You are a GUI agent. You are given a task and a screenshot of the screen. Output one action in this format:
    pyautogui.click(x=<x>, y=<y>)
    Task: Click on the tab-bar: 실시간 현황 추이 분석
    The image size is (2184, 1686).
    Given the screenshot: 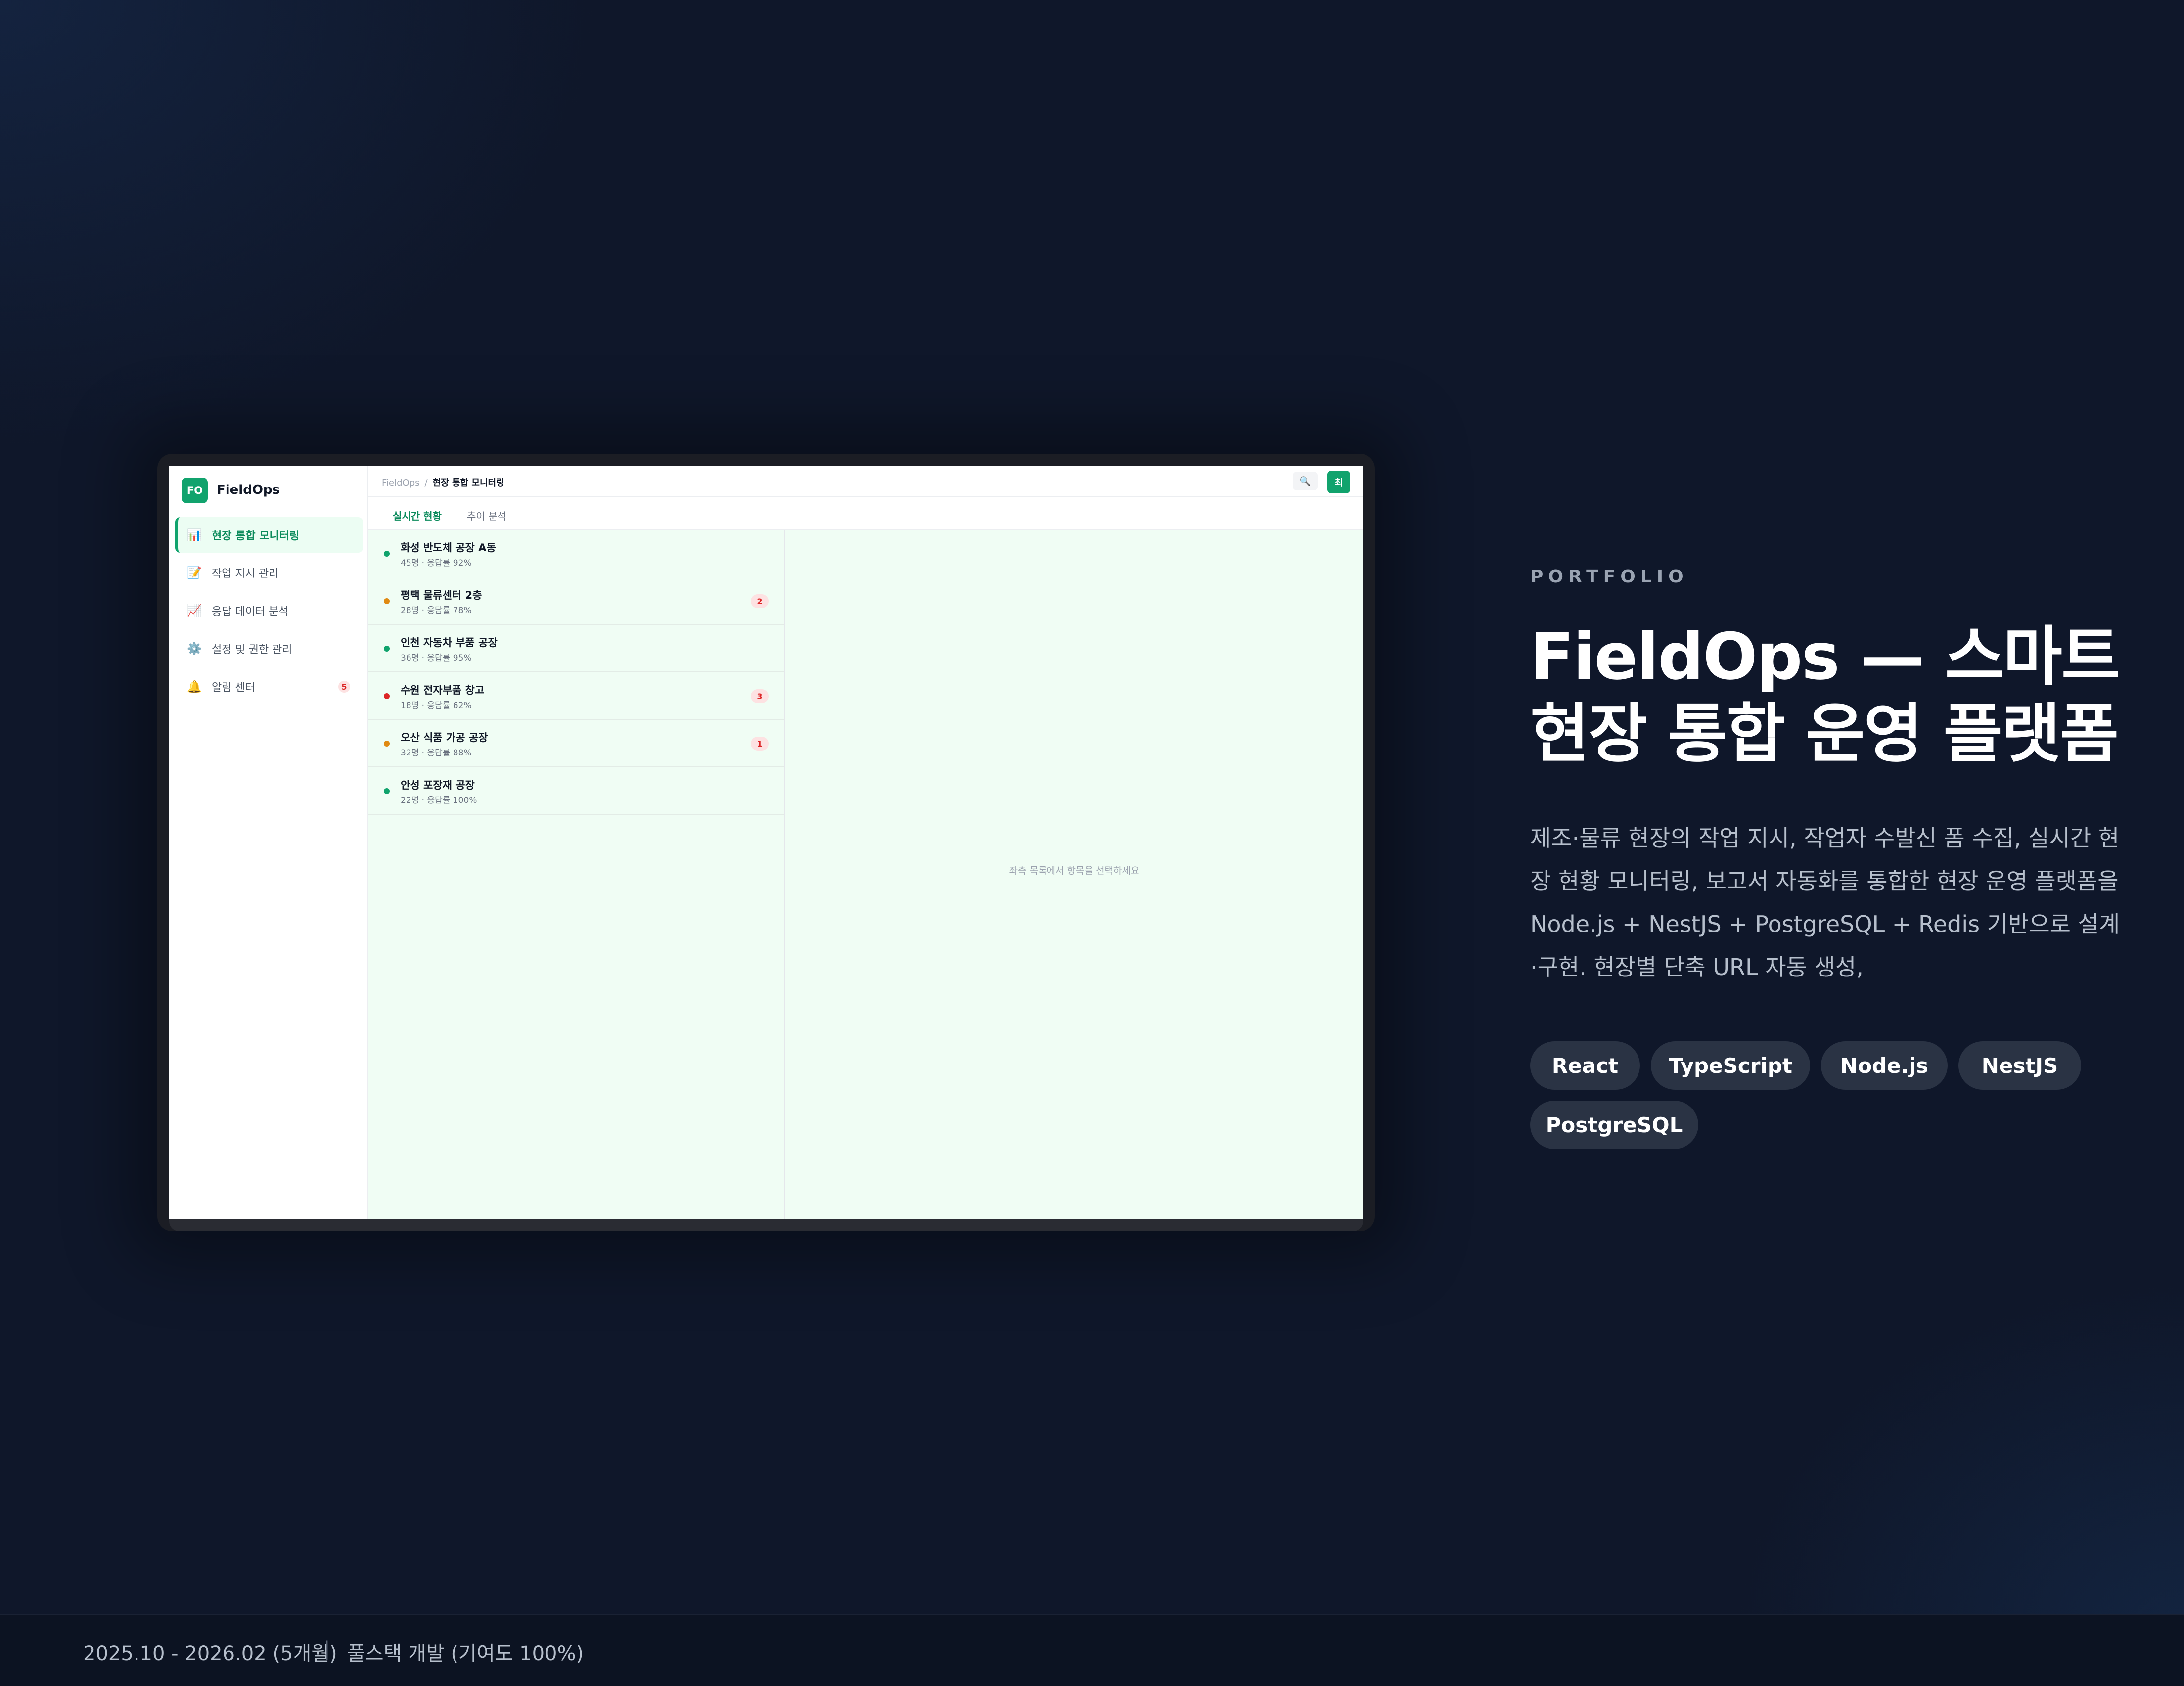 What is the action you would take?
    pyautogui.click(x=865, y=514)
    